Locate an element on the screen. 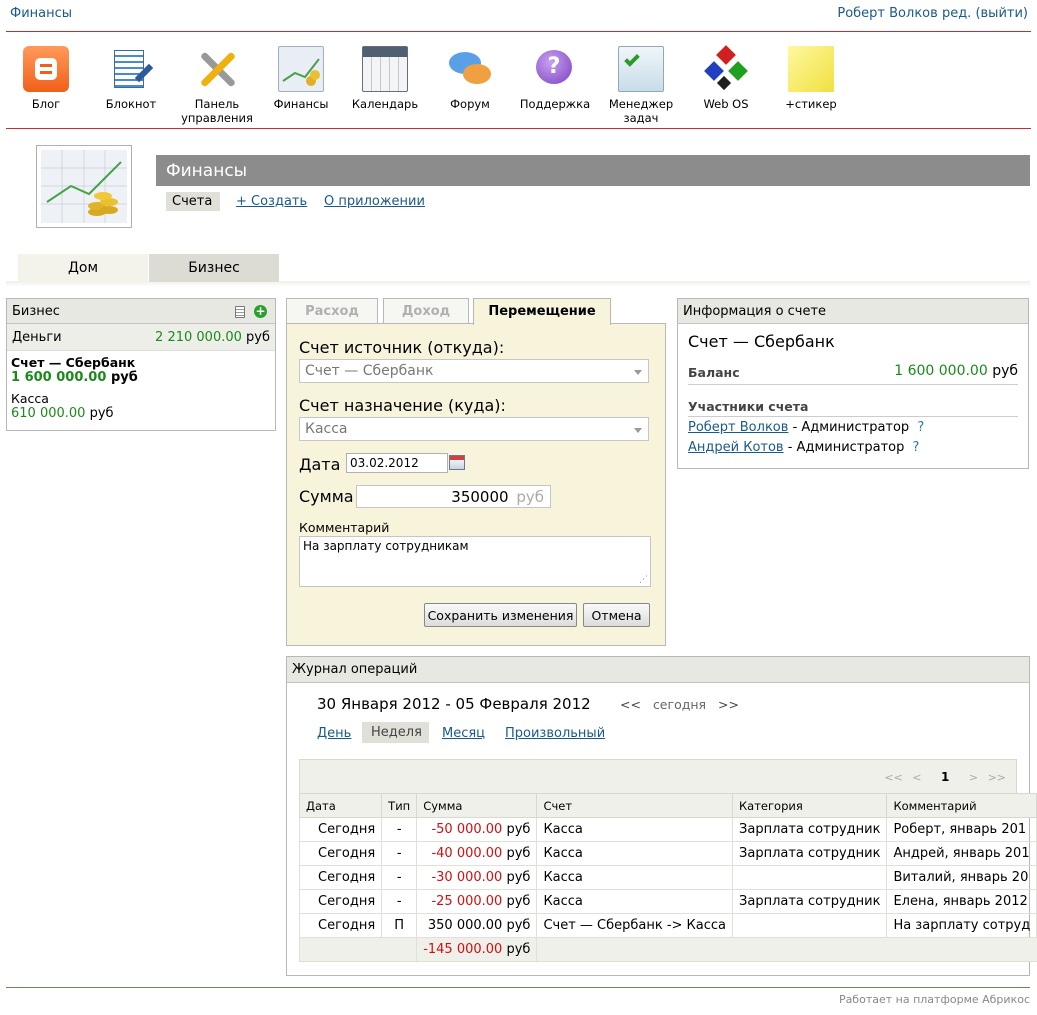 The height and width of the screenshot is (1015, 1037). total-currency: руб is located at coordinates (518, 949).